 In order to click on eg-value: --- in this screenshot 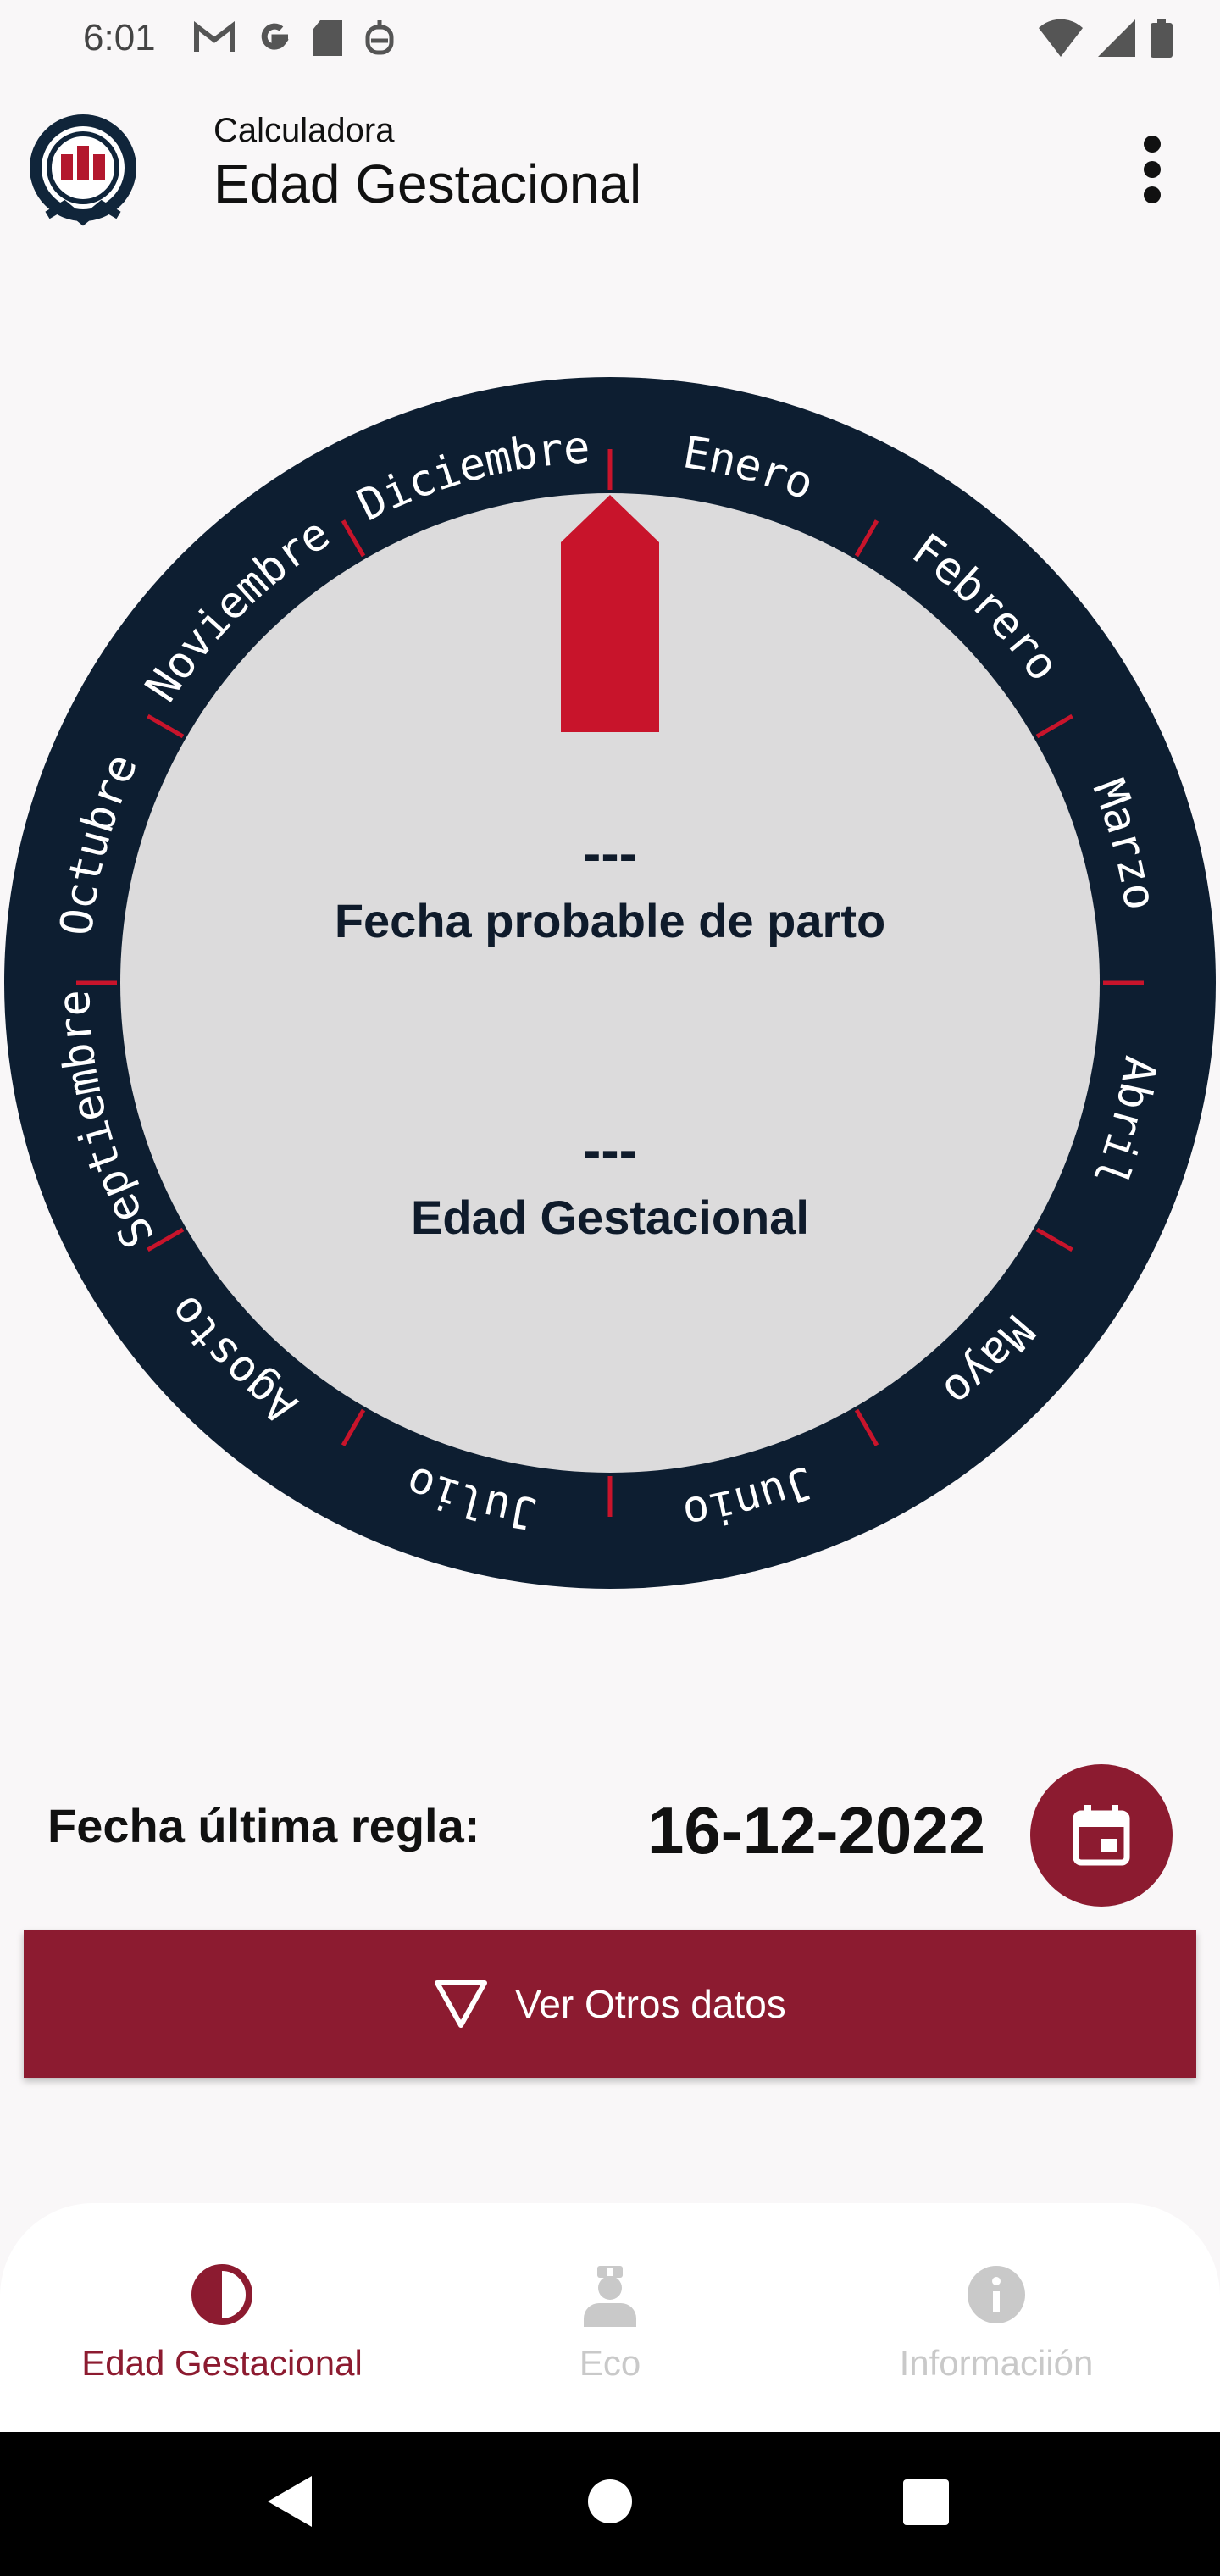, I will do `click(610, 1149)`.